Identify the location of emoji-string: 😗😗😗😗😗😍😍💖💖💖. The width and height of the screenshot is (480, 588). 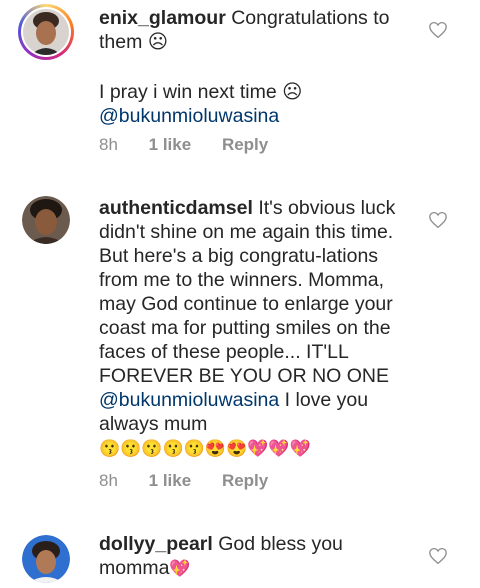
(205, 448).